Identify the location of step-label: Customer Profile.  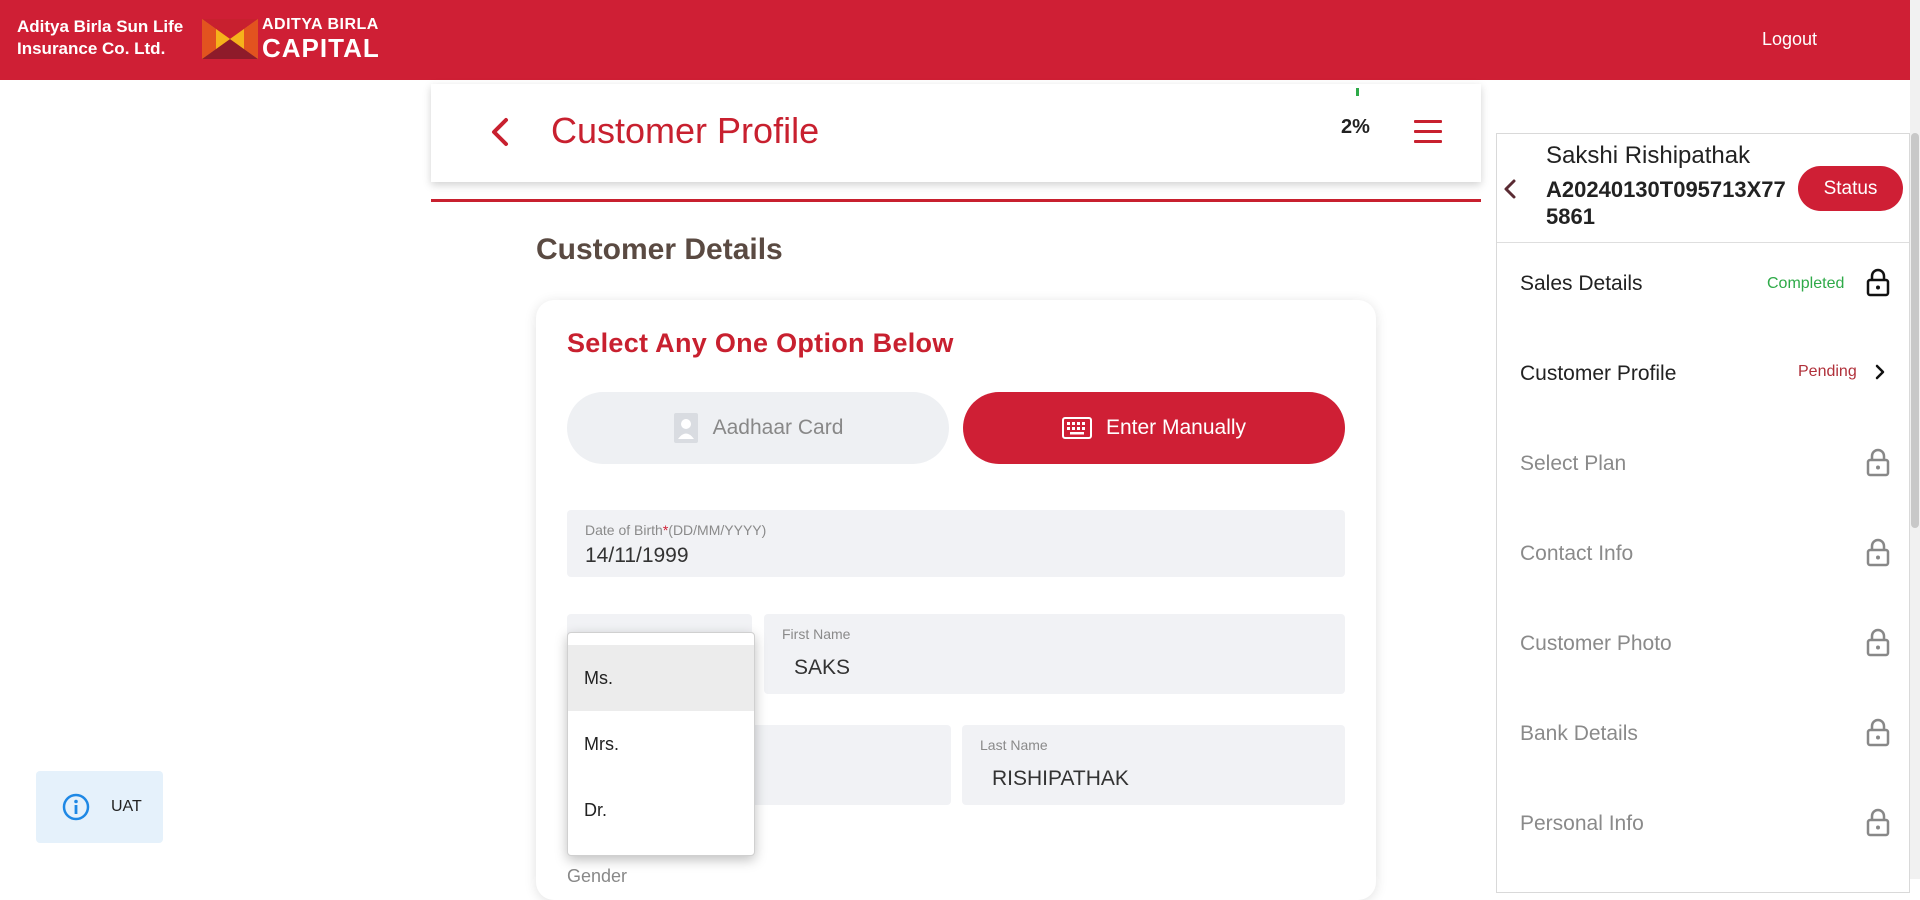
(1598, 373).